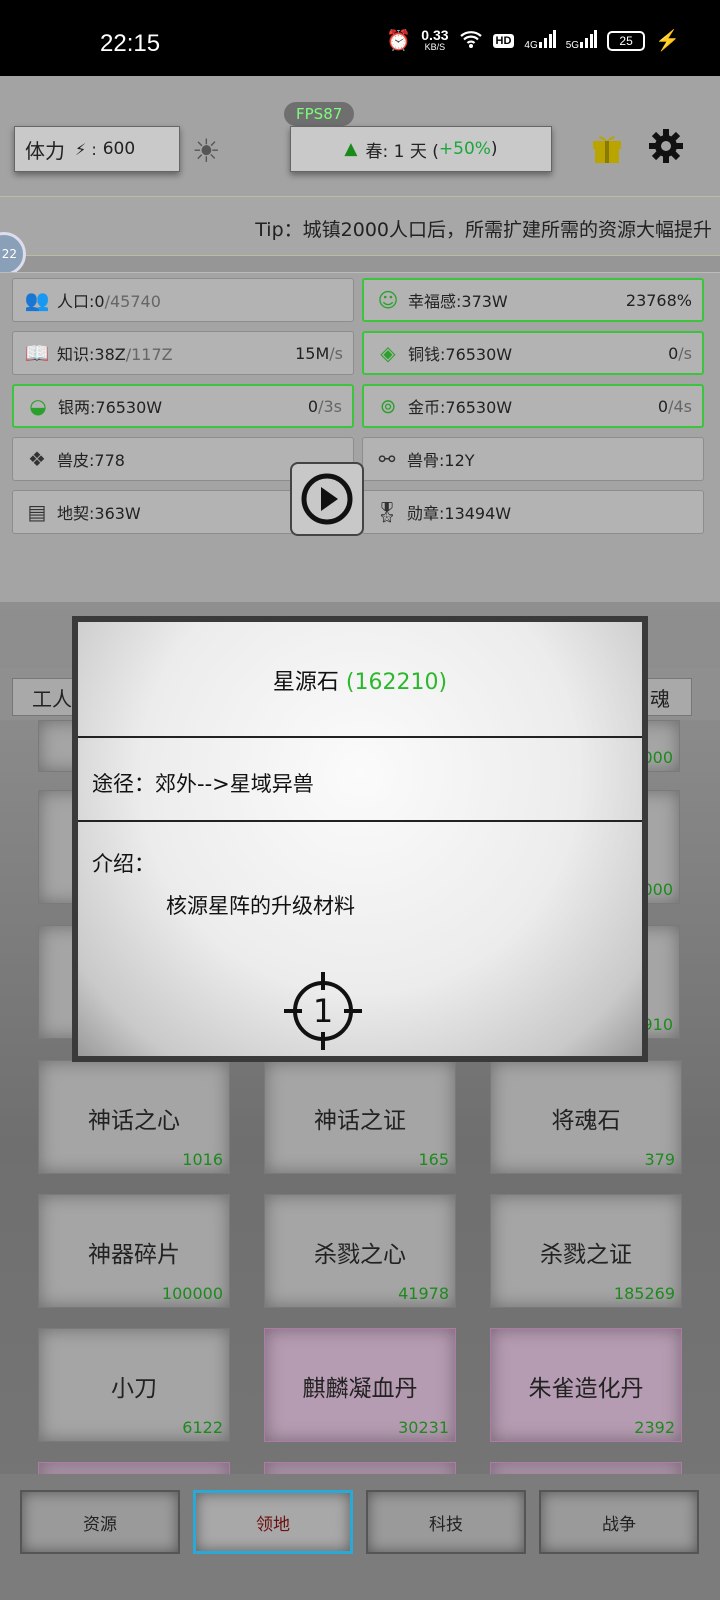 The width and height of the screenshot is (720, 1600). Describe the element at coordinates (86, 149) in the screenshot. I see `lightning-icon: ⚡ :` at that location.